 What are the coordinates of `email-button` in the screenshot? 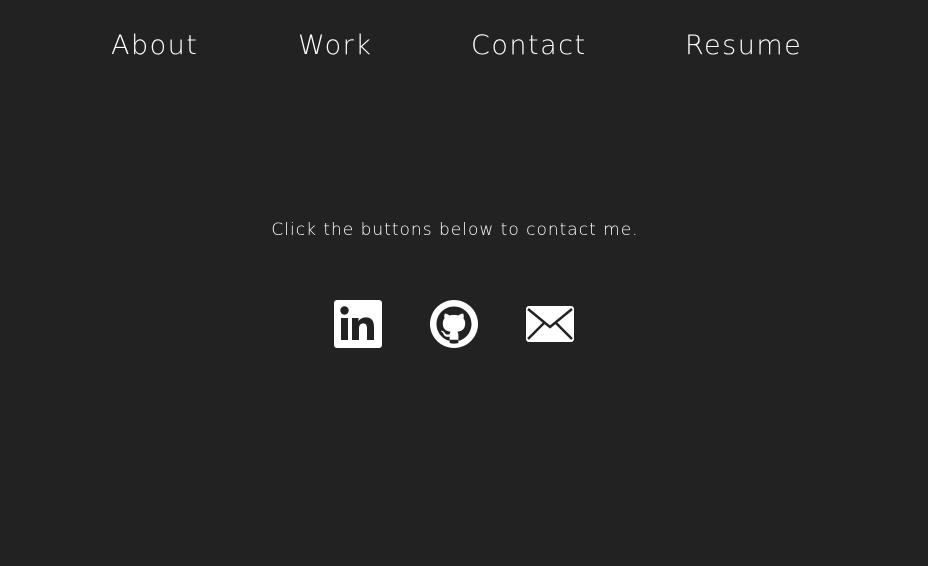 It's located at (550, 324).